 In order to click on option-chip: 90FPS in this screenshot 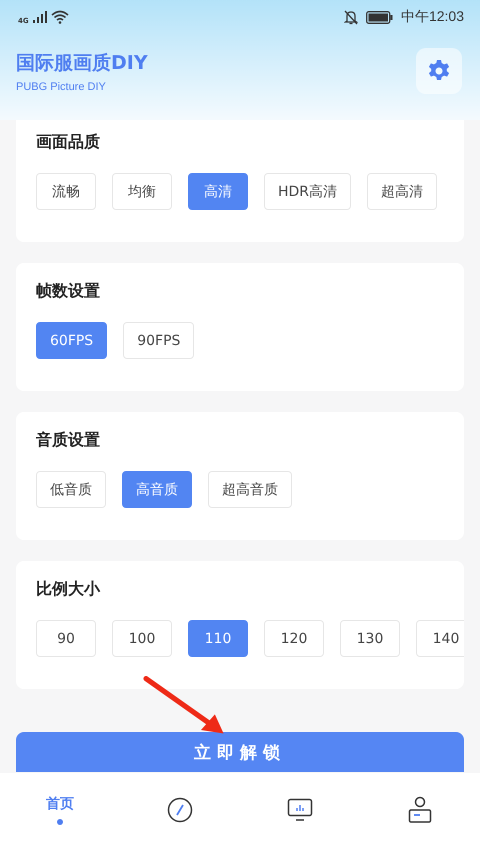, I will do `click(158, 340)`.